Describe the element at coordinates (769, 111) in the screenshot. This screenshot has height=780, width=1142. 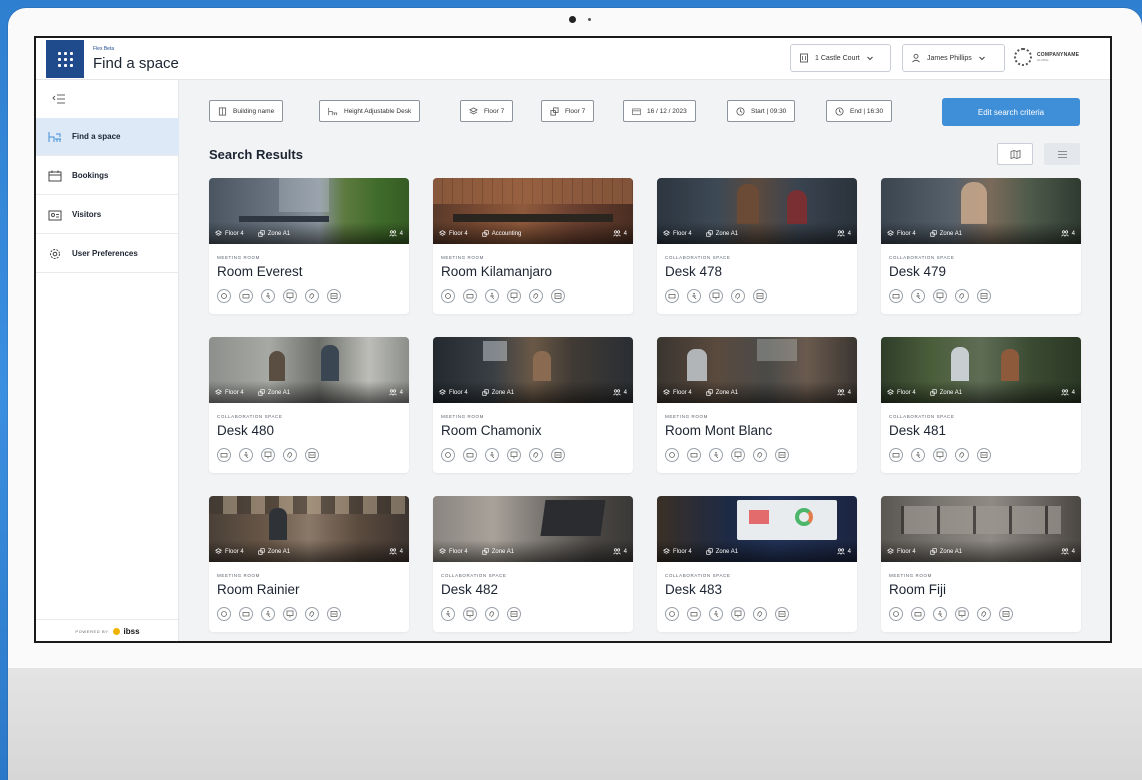
I see `filter-start-label: Start | 09:30` at that location.